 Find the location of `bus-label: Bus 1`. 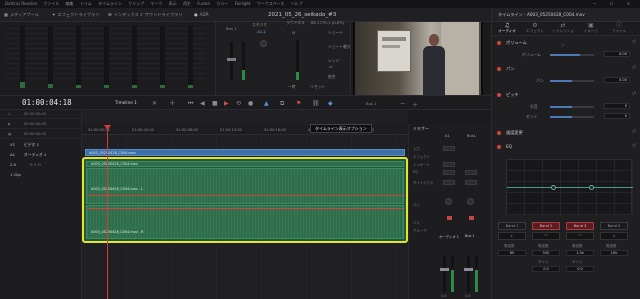

bus-label: Bus 1 is located at coordinates (231, 28).